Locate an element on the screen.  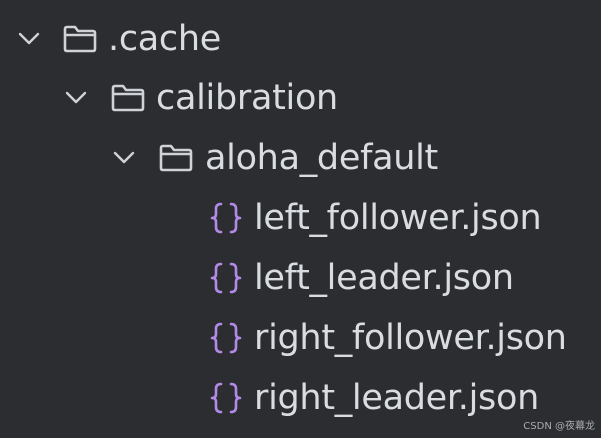
tree-item-label: calibration is located at coordinates (247, 98).